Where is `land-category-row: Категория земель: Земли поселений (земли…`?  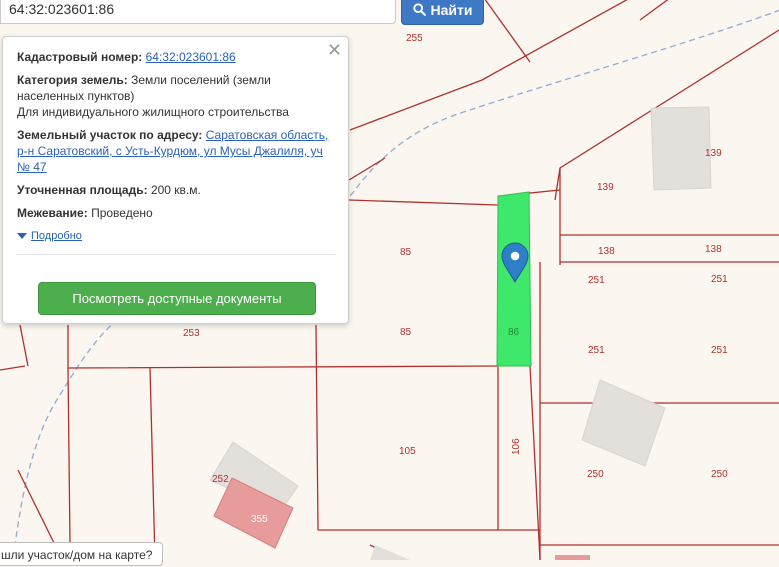 land-category-row: Категория земель: Земли поселений (земли… is located at coordinates (176, 96).